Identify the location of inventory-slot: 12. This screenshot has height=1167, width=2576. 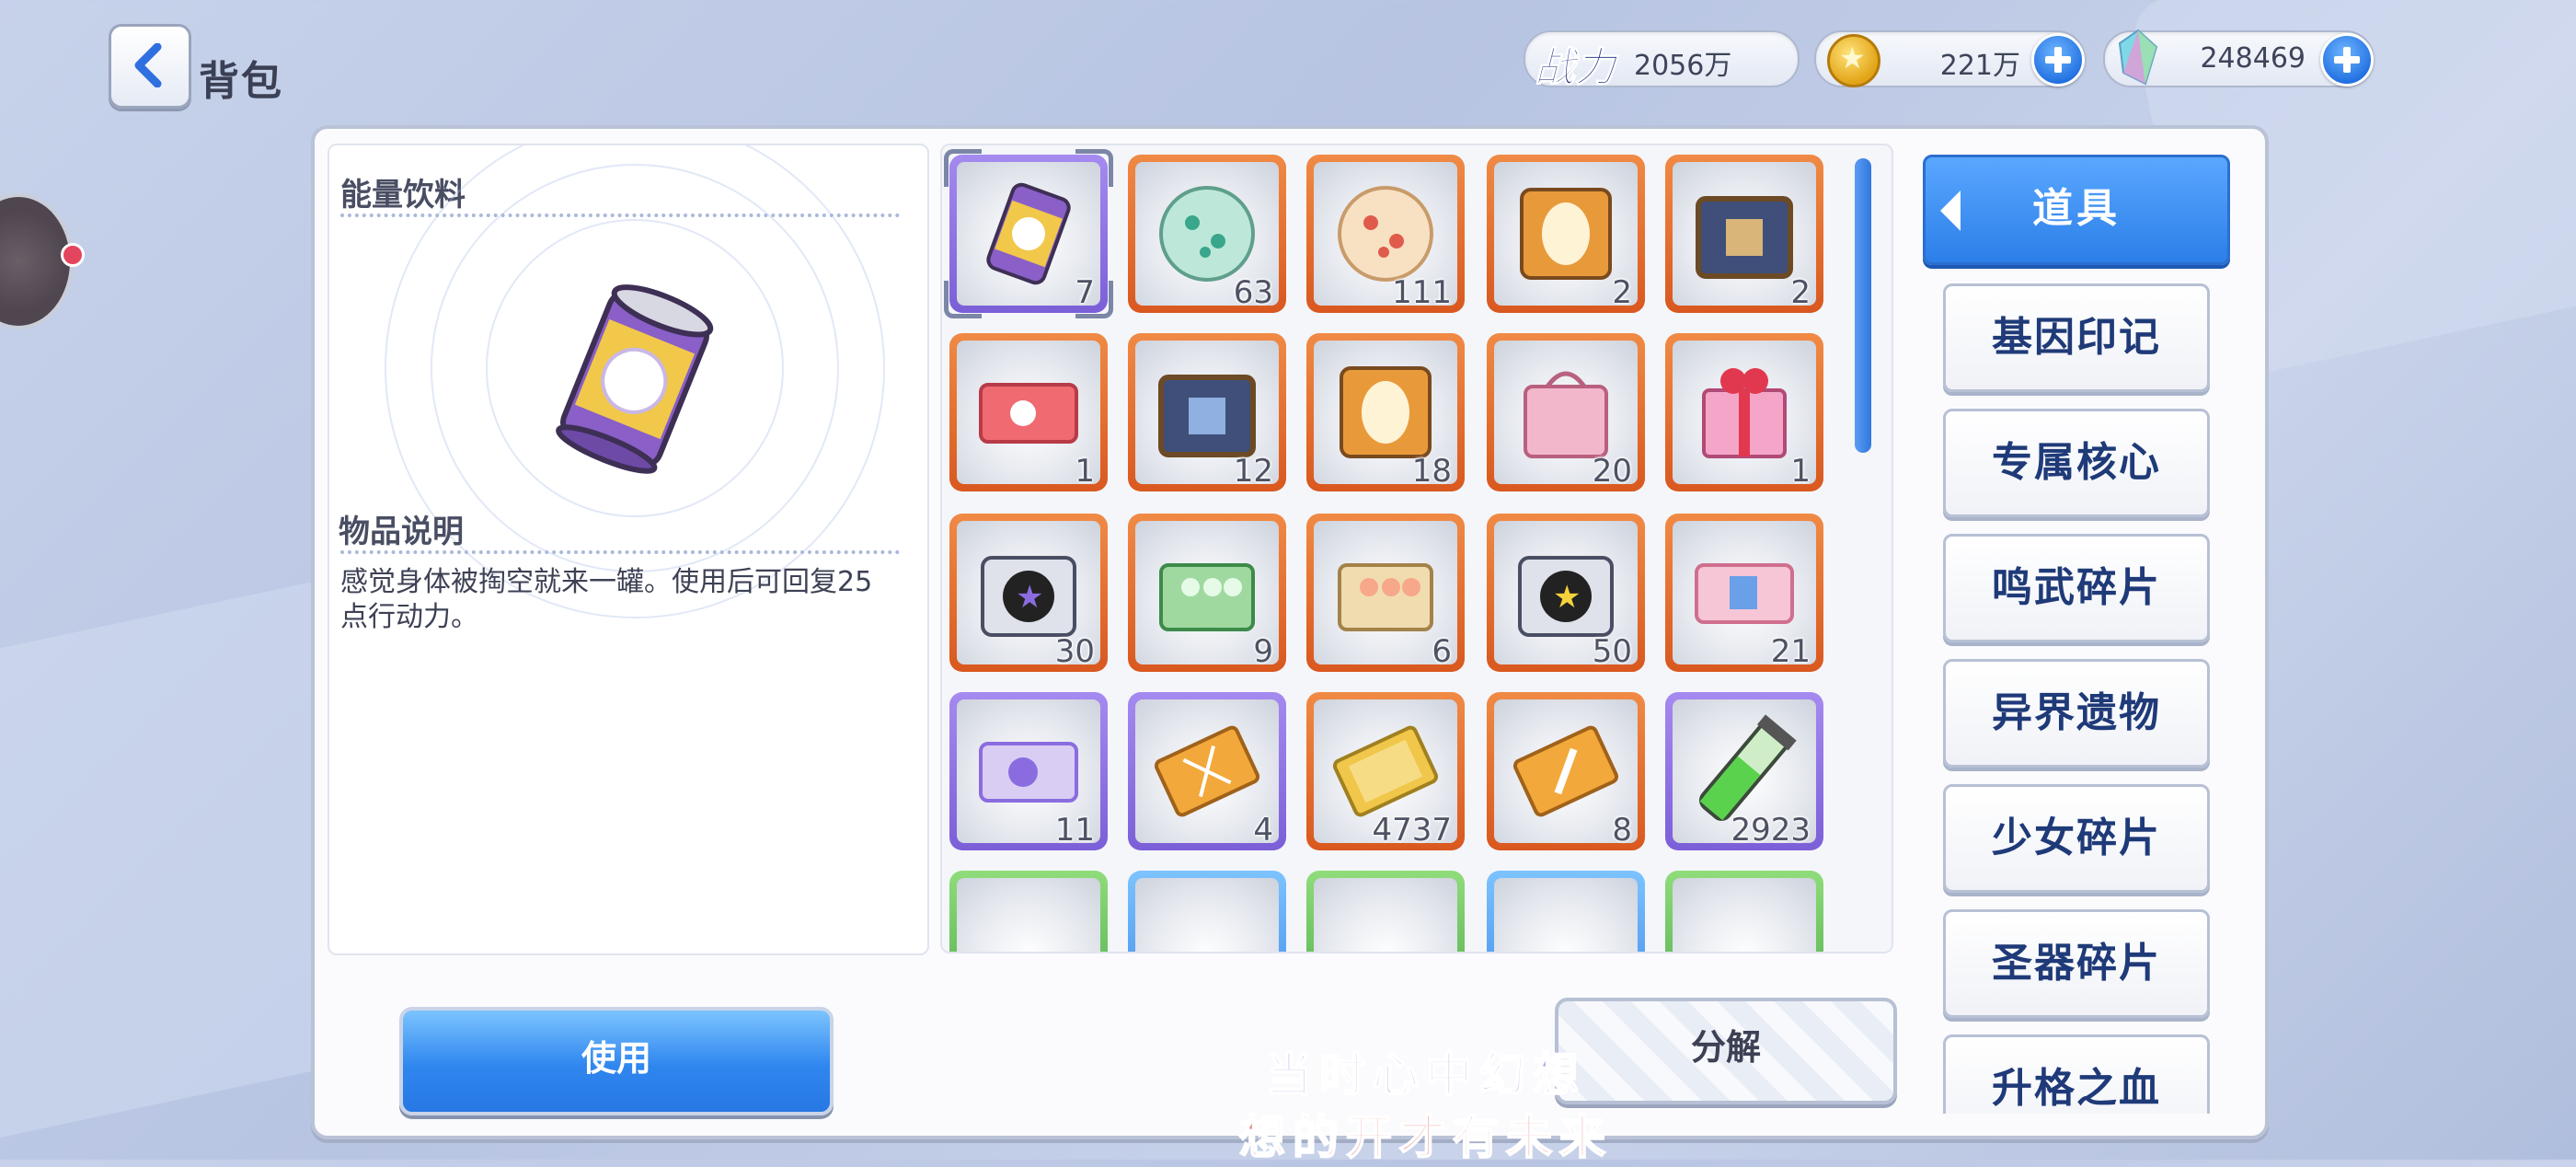
(1207, 412).